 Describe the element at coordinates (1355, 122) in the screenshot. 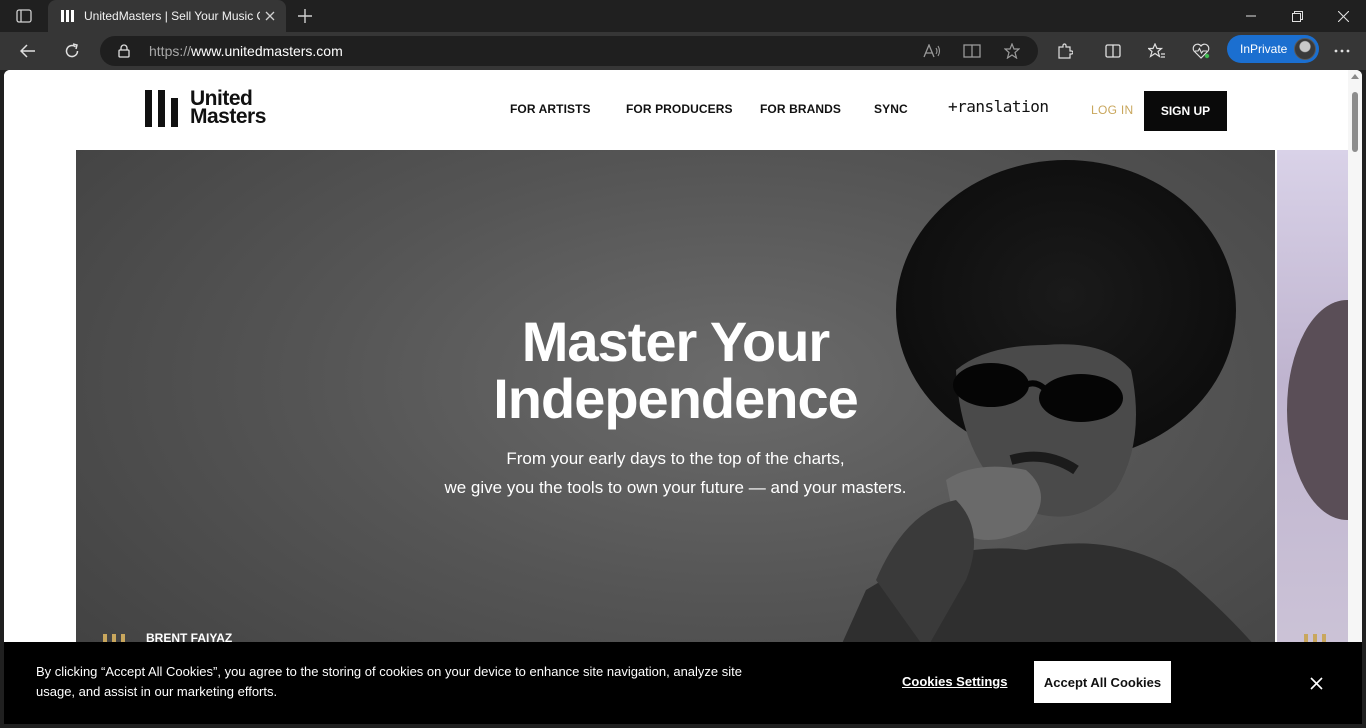

I see `scrollbar-thumb` at that location.